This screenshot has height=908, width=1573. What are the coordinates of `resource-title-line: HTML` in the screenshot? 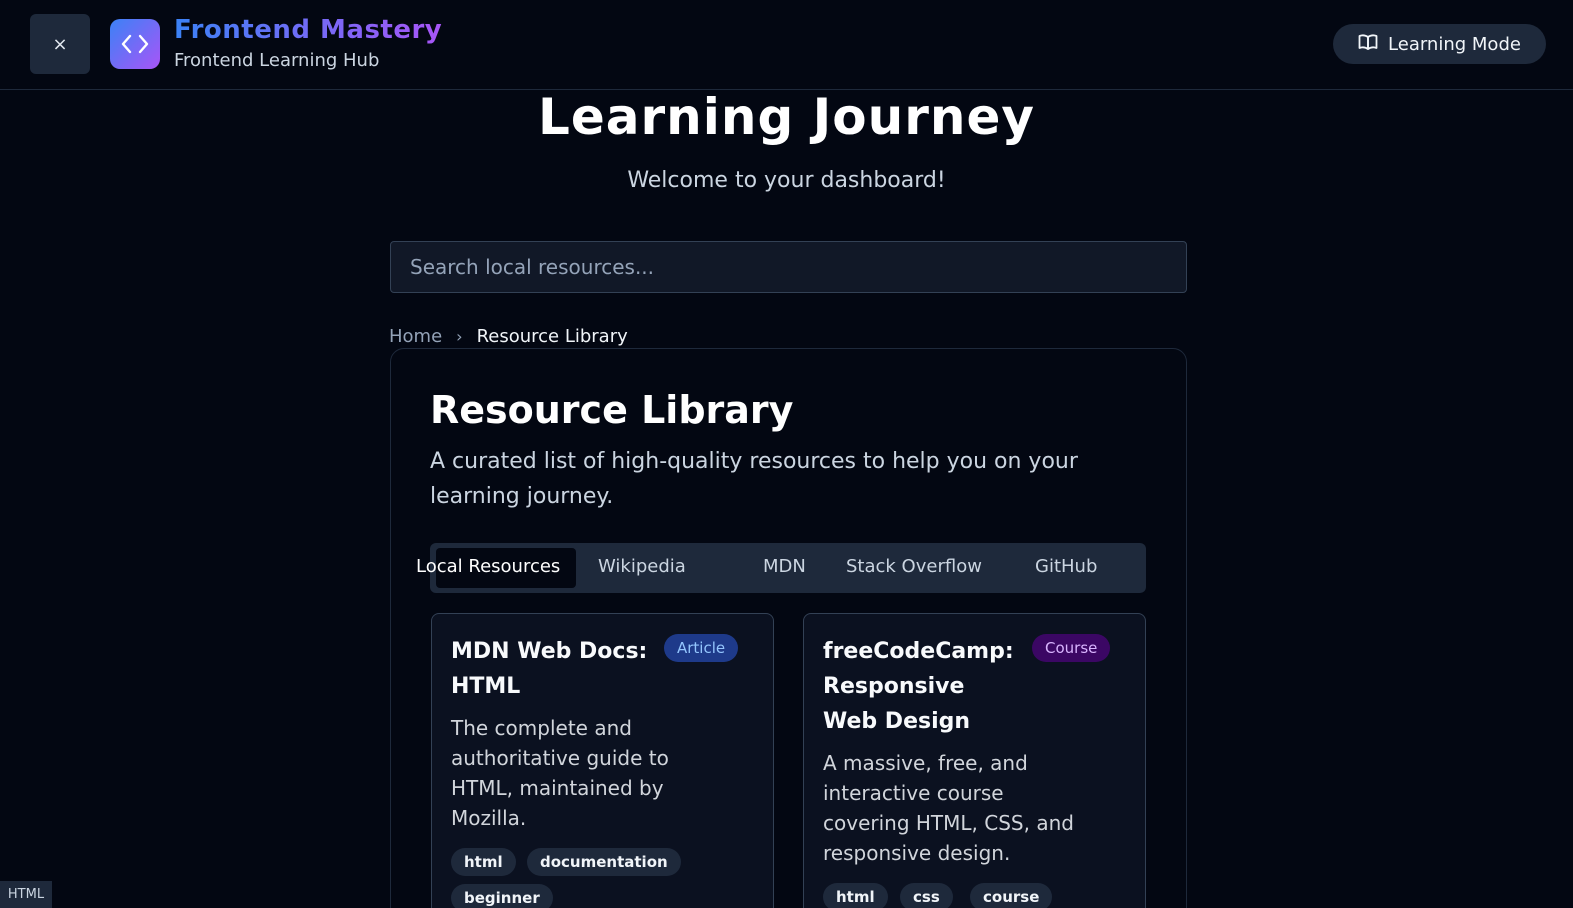 It's located at (486, 686).